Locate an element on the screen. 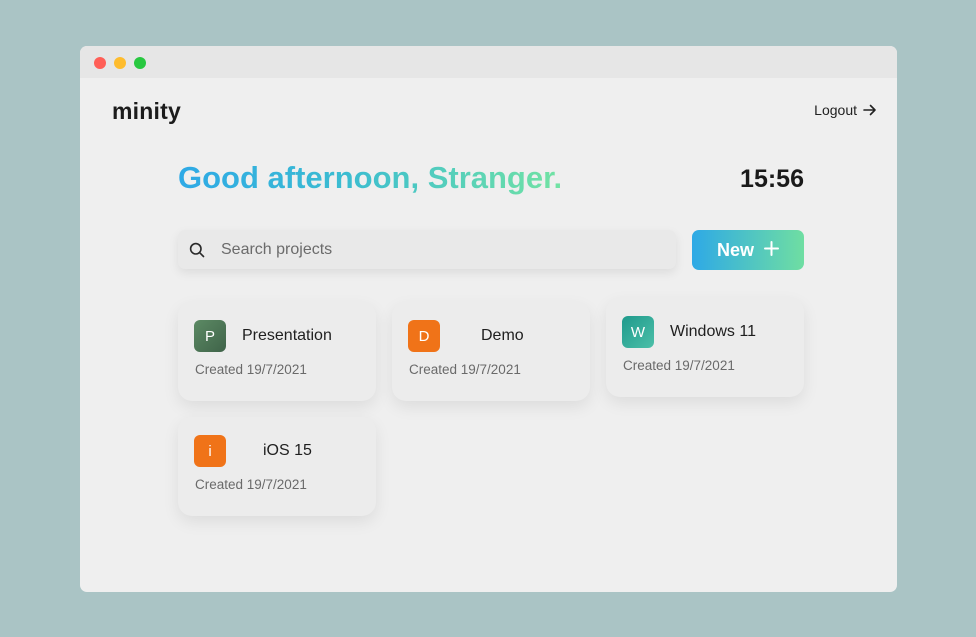 This screenshot has height=637, width=976. search-input is located at coordinates (441, 249).